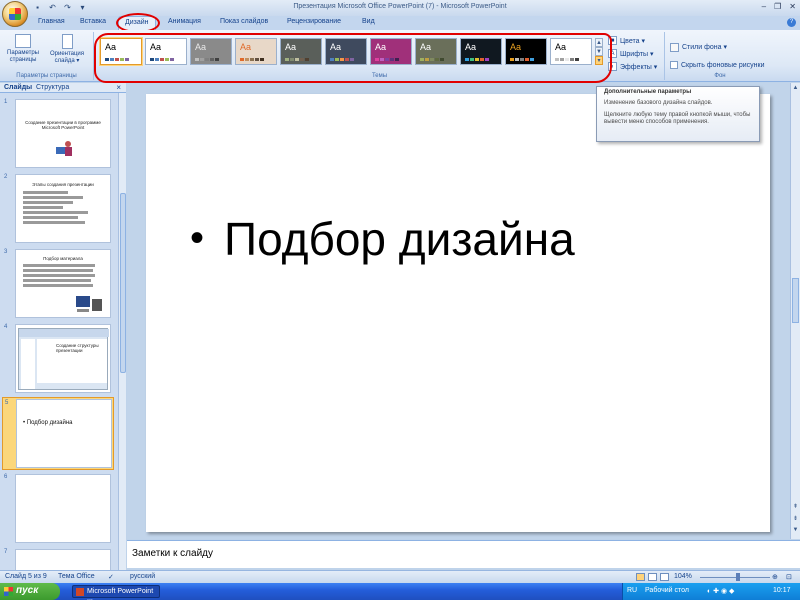  Describe the element at coordinates (118, 87) in the screenshot. I see `close-icon: ×` at that location.